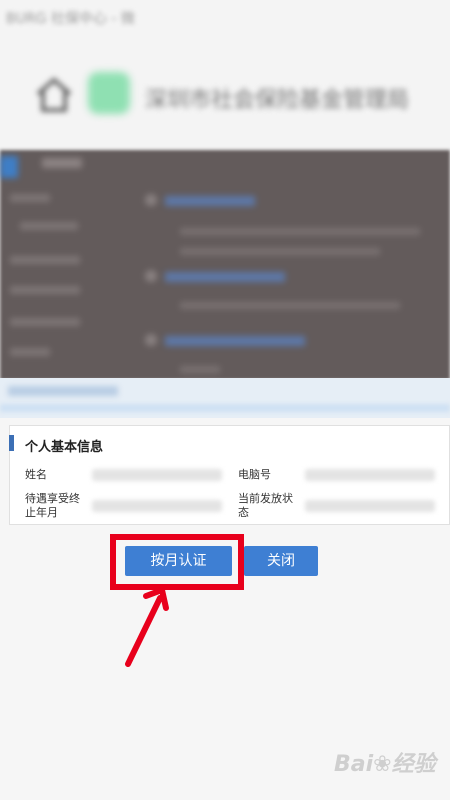  What do you see at coordinates (281, 561) in the screenshot?
I see `close-button: 关闭` at bounding box center [281, 561].